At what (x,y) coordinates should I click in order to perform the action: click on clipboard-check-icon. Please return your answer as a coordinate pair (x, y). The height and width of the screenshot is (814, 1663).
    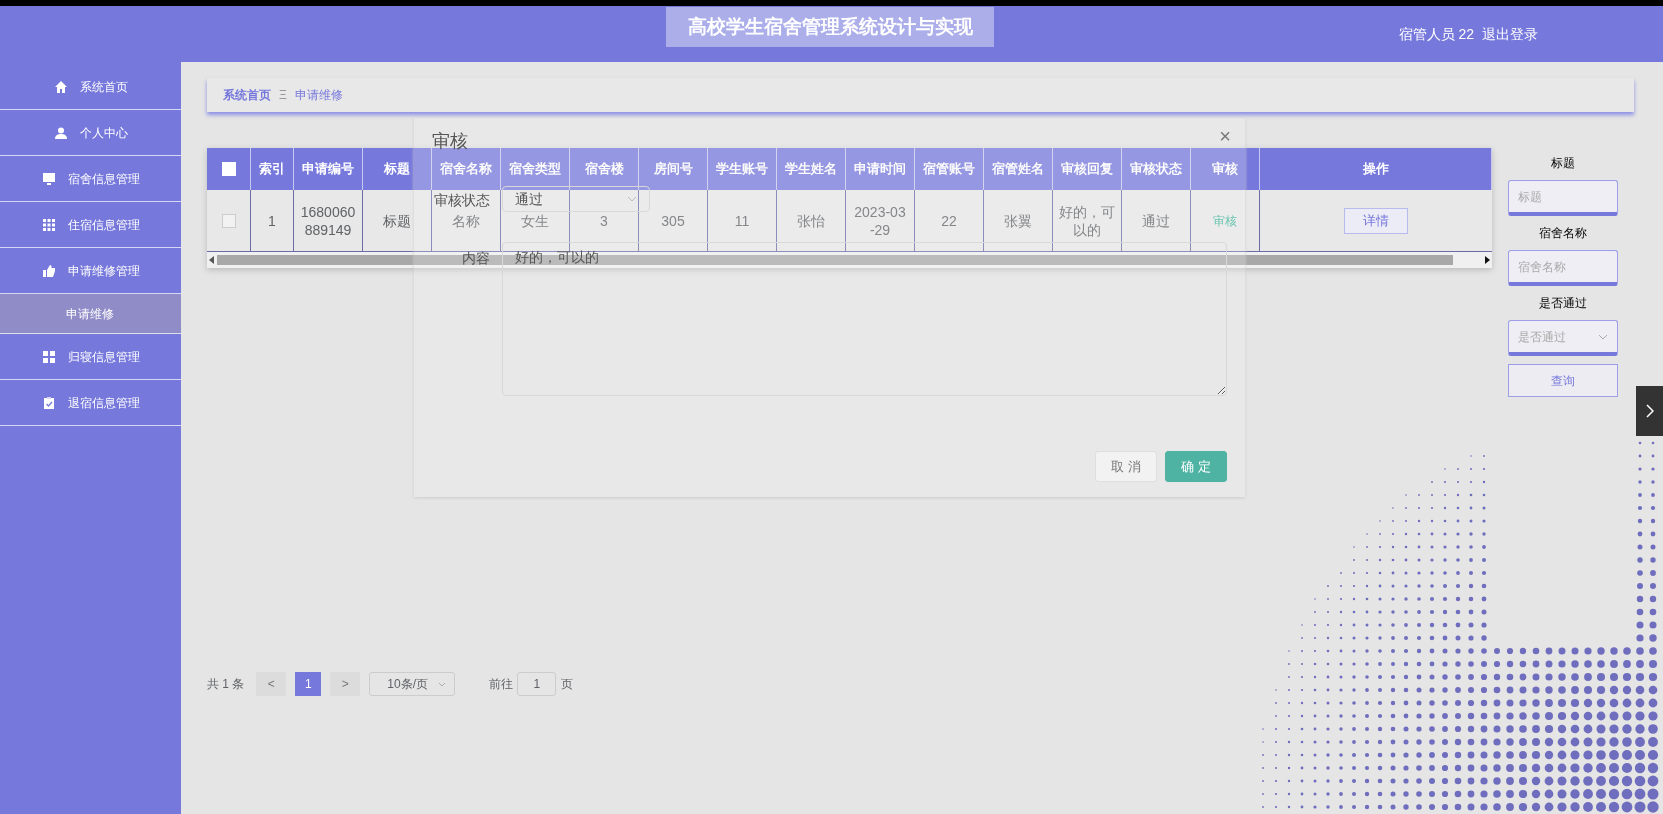
    Looking at the image, I should click on (48, 402).